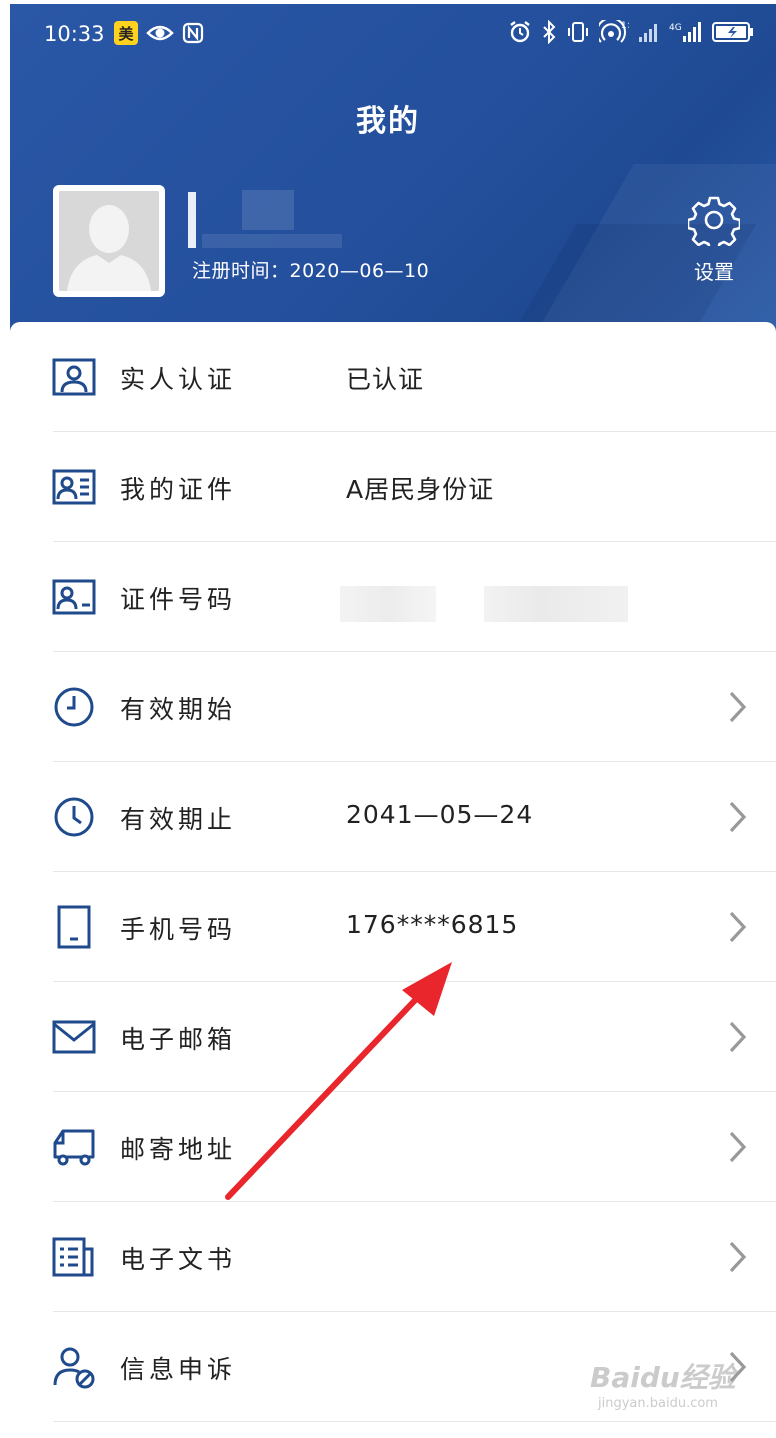 The image size is (776, 1438). What do you see at coordinates (432, 924) in the screenshot?
I see `list-item-value: 176****6815` at bounding box center [432, 924].